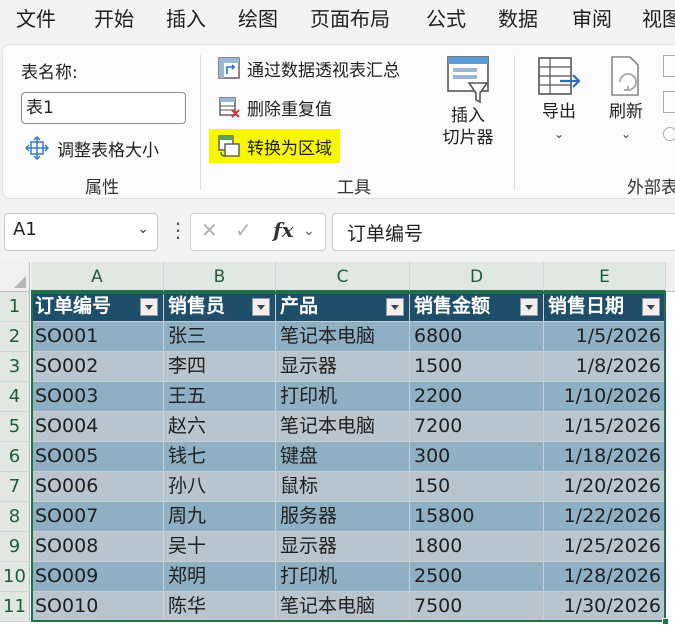 This screenshot has height=628, width=675. I want to click on table-cell: 王五, so click(220, 397).